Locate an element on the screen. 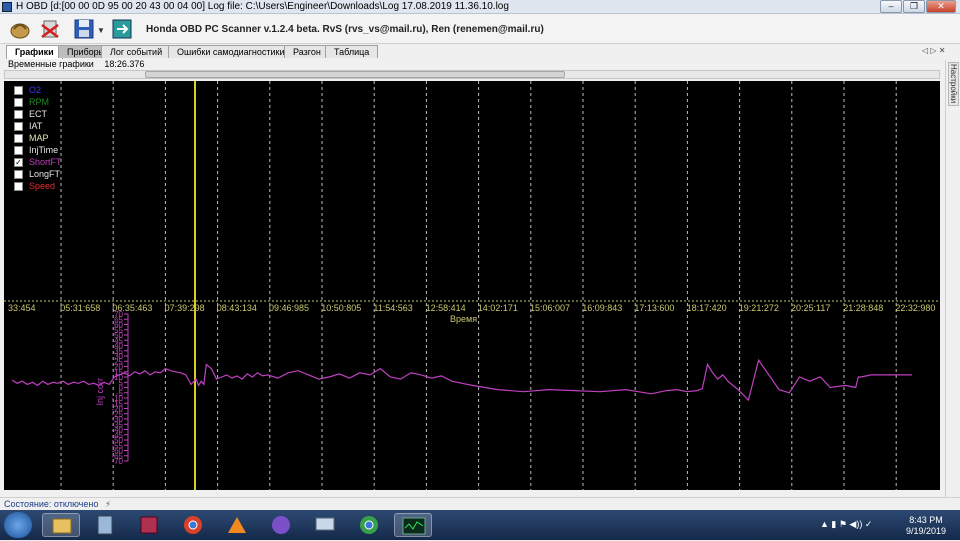 The height and width of the screenshot is (541, 960). scrollbar-thumb is located at coordinates (355, 74).